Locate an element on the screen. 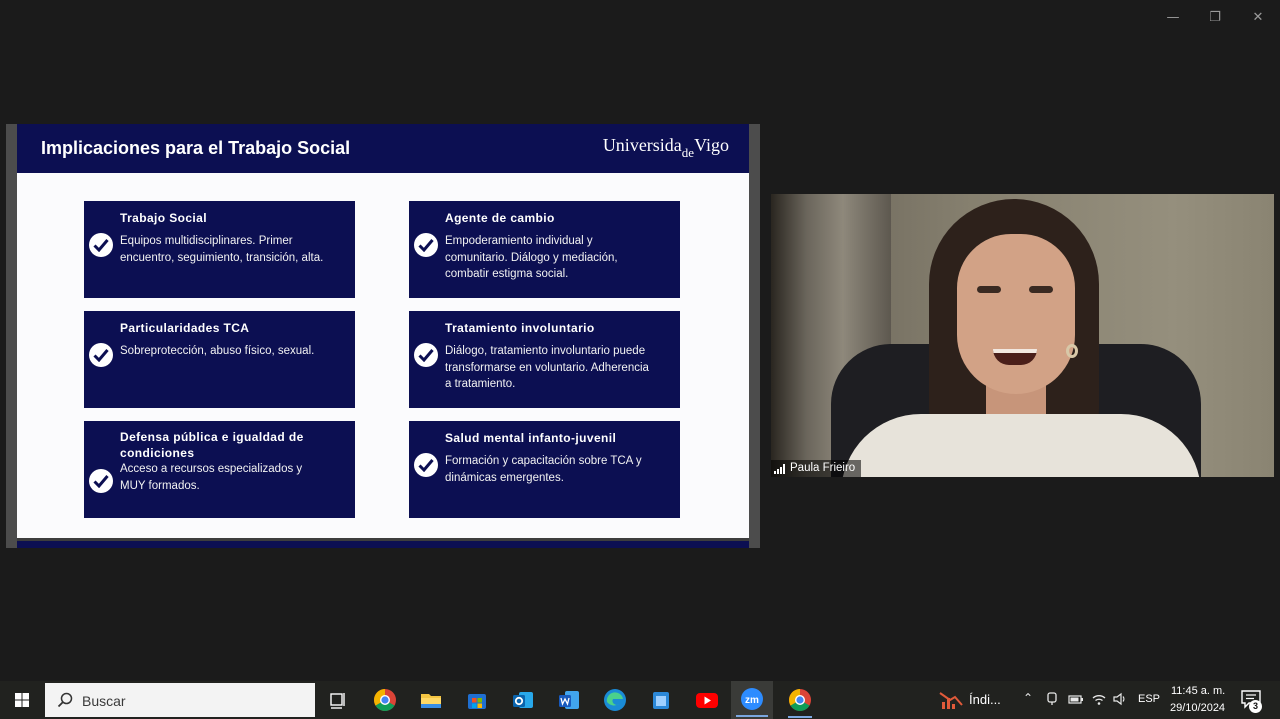  taskbar-zoom: zm is located at coordinates (752, 700).